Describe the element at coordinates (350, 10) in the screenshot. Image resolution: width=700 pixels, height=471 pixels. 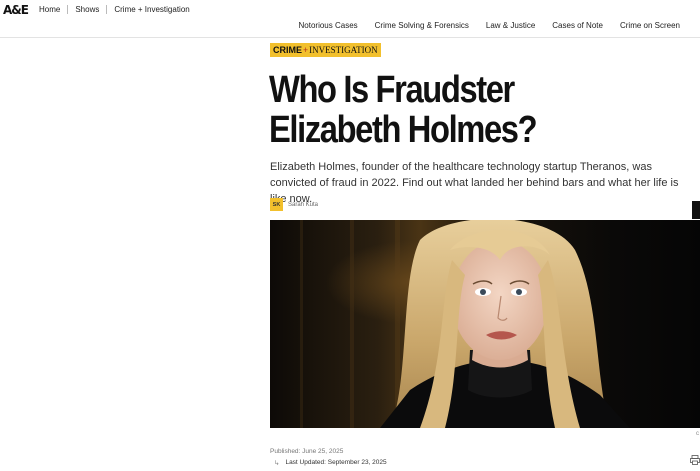
I see `top-bar: A&E Home Shows Crime + Investigation` at that location.